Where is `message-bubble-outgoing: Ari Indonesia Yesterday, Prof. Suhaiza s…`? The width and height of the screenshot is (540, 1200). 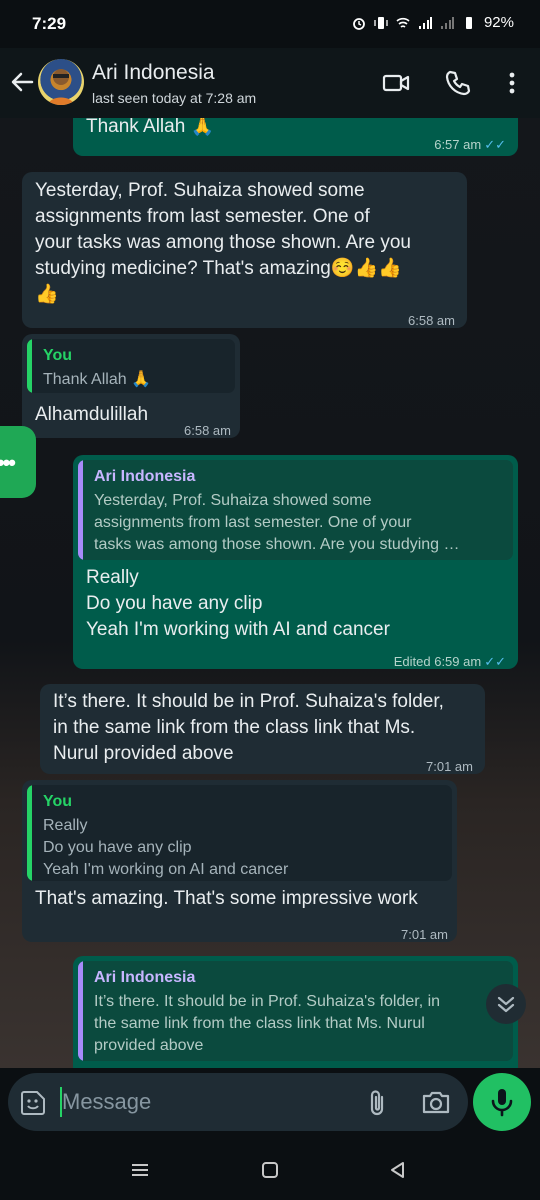 message-bubble-outgoing: Ari Indonesia Yesterday, Prof. Suhaiza s… is located at coordinates (295, 562).